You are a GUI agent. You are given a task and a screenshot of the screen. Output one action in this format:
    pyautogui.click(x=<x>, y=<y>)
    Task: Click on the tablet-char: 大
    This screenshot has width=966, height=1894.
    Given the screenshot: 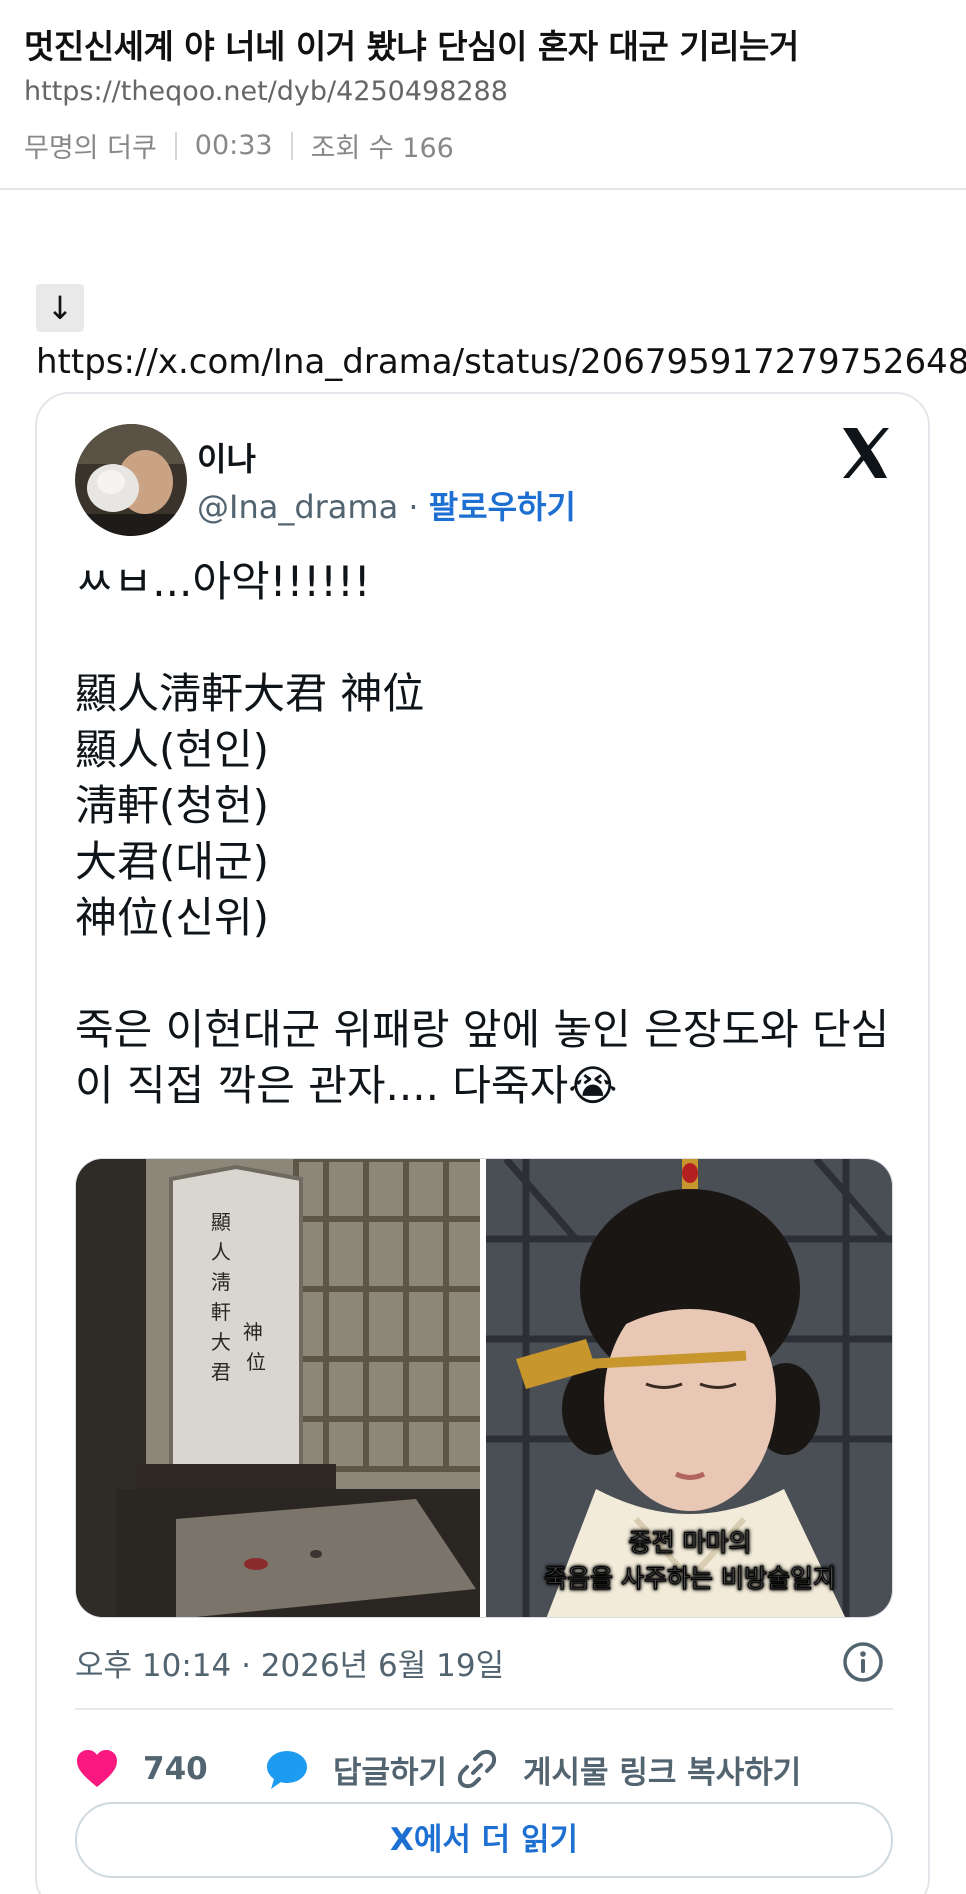 What is the action you would take?
    pyautogui.click(x=221, y=1342)
    